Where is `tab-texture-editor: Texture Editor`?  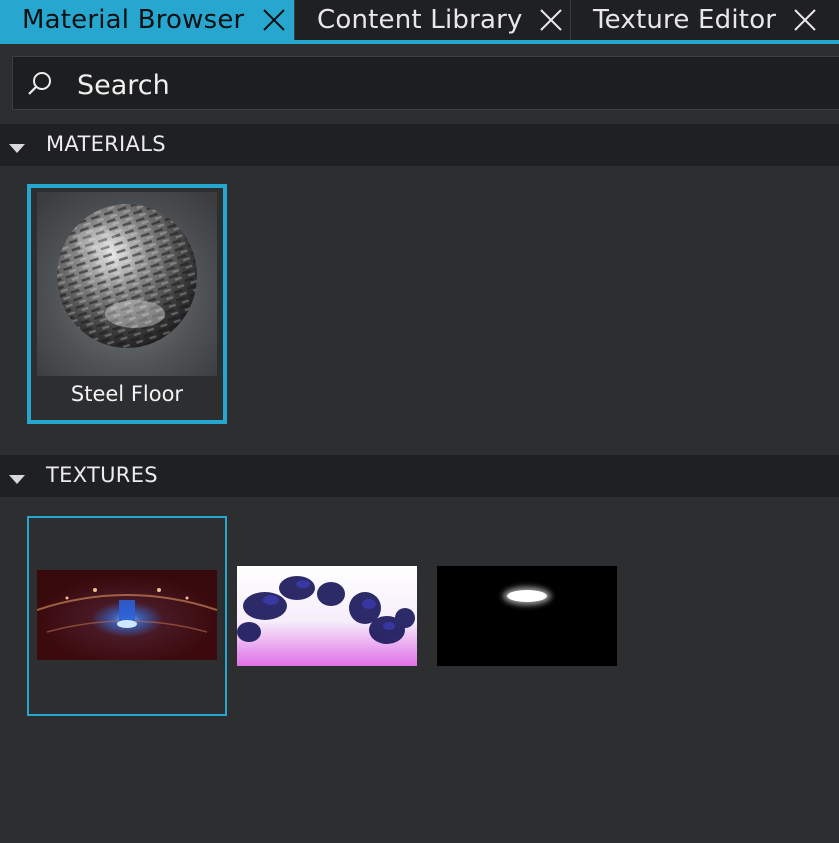
tab-texture-editor: Texture Editor is located at coordinates (704, 20).